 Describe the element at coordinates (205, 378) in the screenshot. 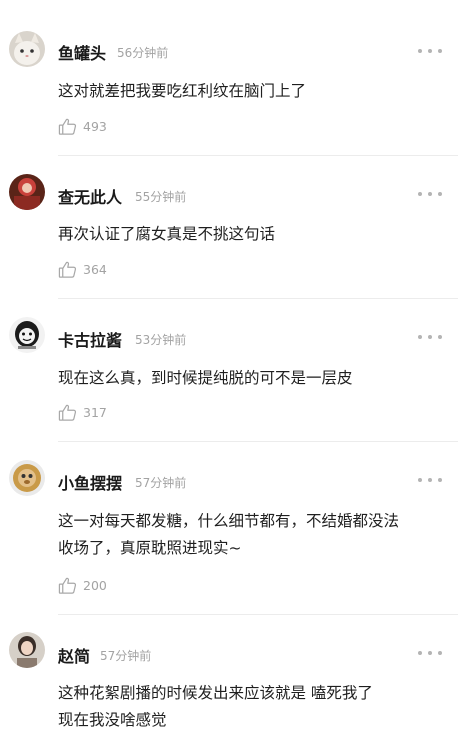

I see `comment-text: 现在这么真，到时候提纯脱的可不是一层皮` at that location.